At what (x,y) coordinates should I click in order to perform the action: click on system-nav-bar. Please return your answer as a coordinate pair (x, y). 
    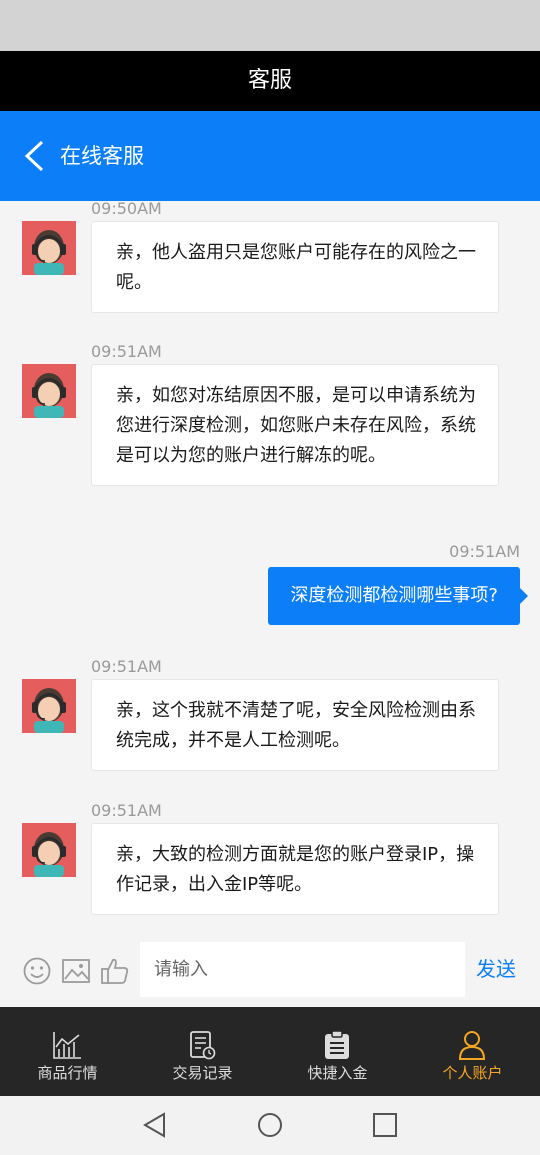
    Looking at the image, I should click on (270, 1125).